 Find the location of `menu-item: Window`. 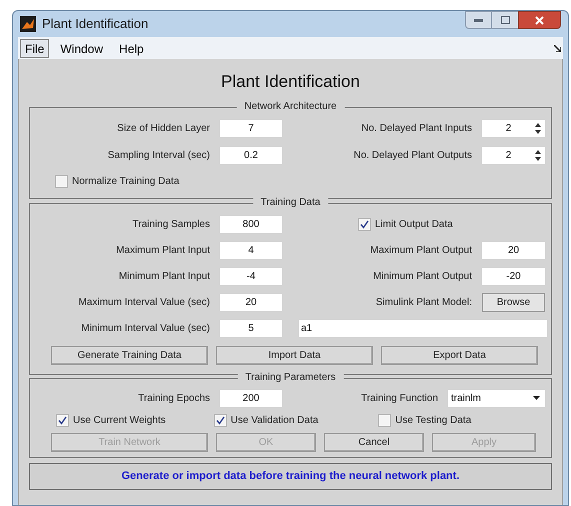

menu-item: Window is located at coordinates (81, 48).